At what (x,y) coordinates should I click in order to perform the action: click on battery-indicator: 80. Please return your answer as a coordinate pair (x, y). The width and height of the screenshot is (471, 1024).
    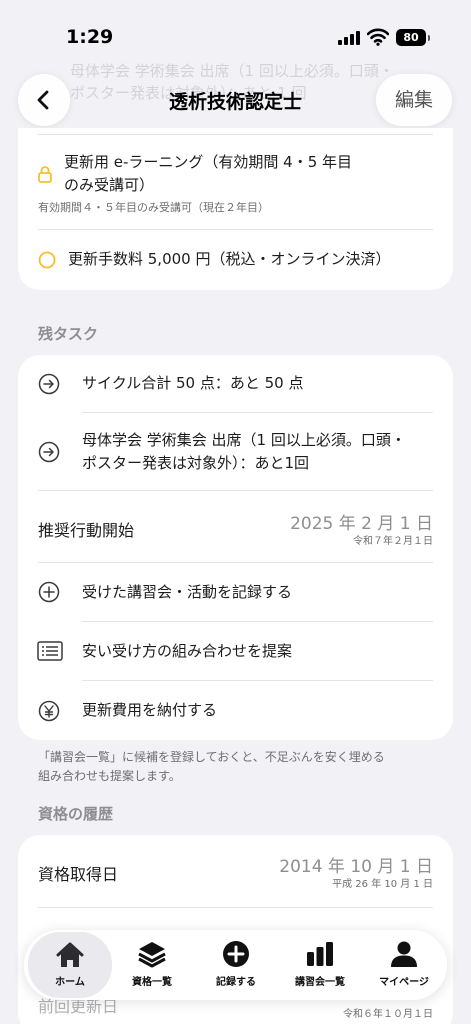
    Looking at the image, I should click on (411, 37).